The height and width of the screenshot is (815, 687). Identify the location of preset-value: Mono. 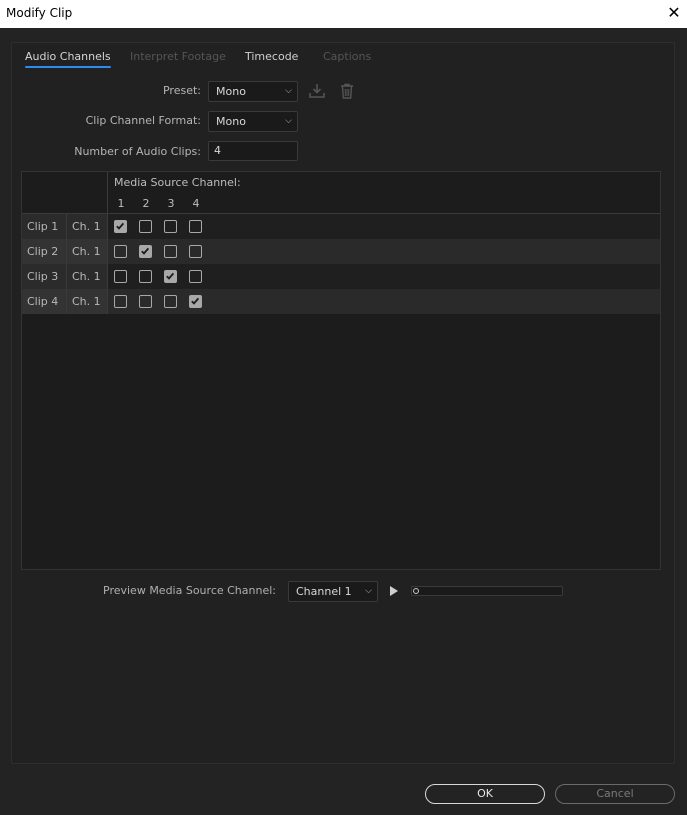
(231, 91).